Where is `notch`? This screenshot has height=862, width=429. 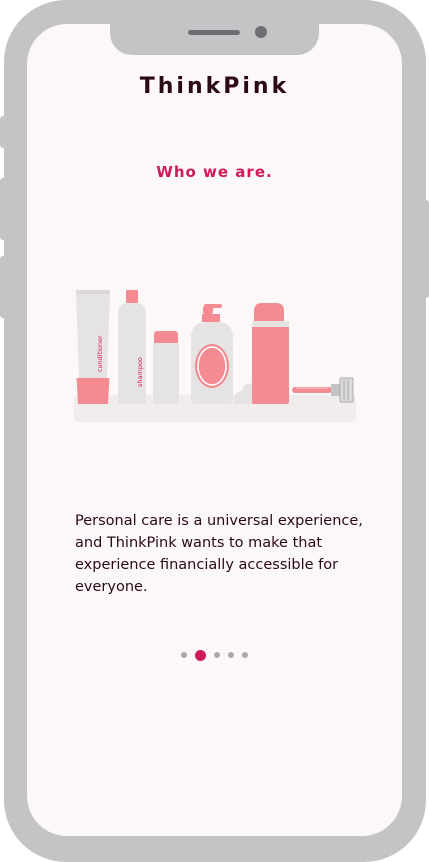
notch is located at coordinates (214, 39).